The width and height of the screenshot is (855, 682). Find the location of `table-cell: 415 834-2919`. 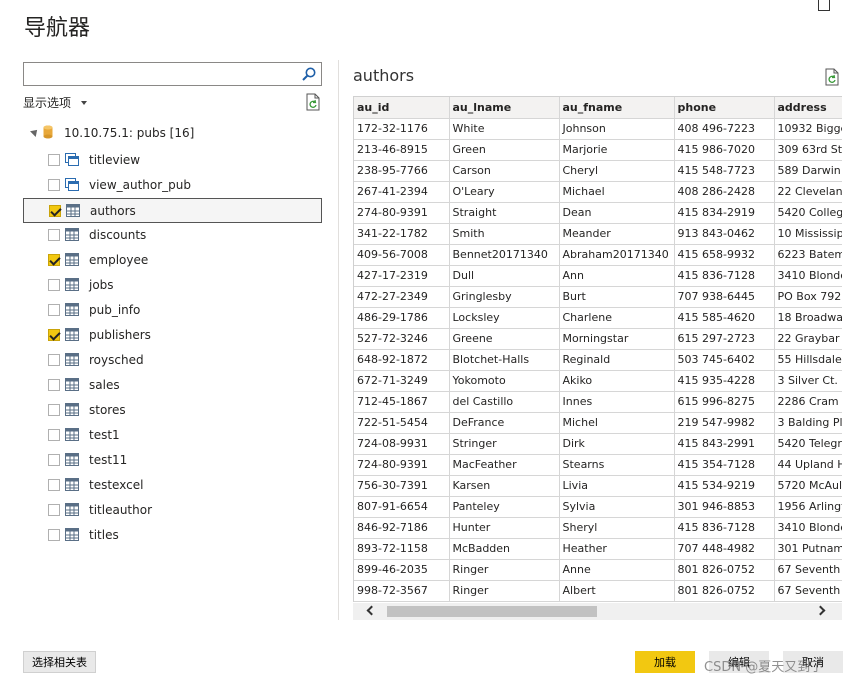

table-cell: 415 834-2919 is located at coordinates (724, 213).